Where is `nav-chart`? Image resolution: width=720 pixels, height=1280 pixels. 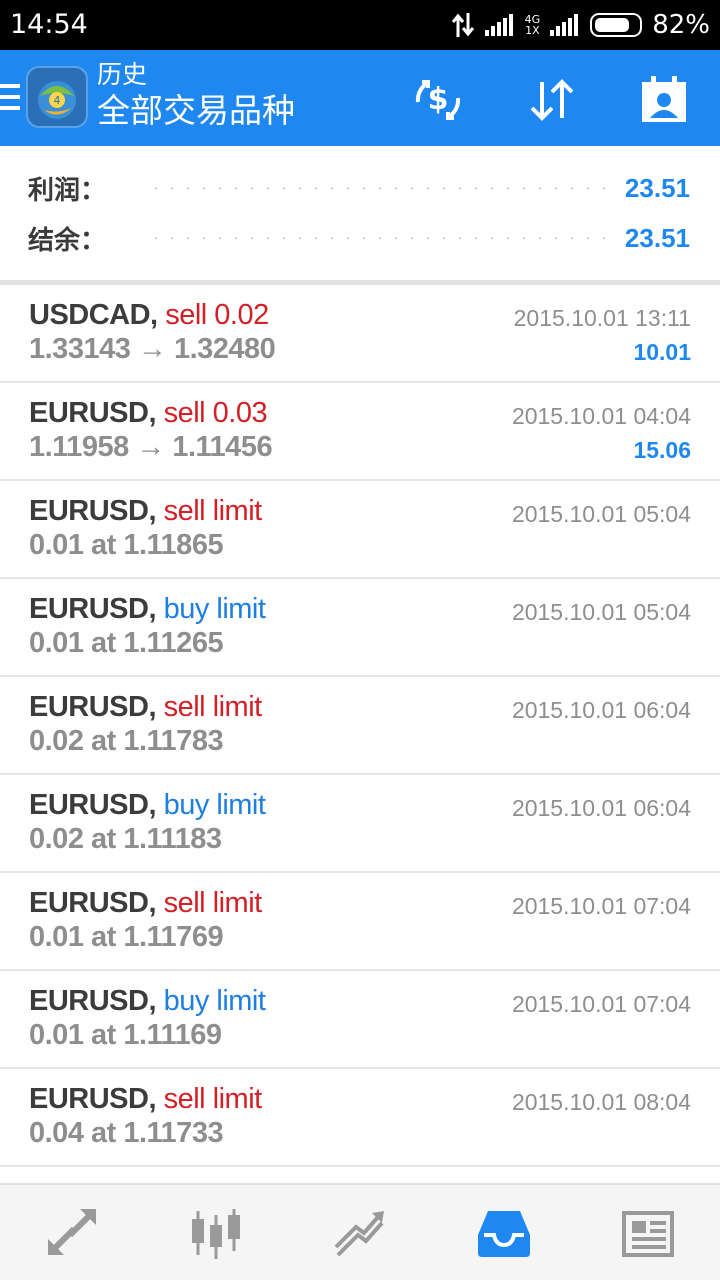
nav-chart is located at coordinates (216, 1232).